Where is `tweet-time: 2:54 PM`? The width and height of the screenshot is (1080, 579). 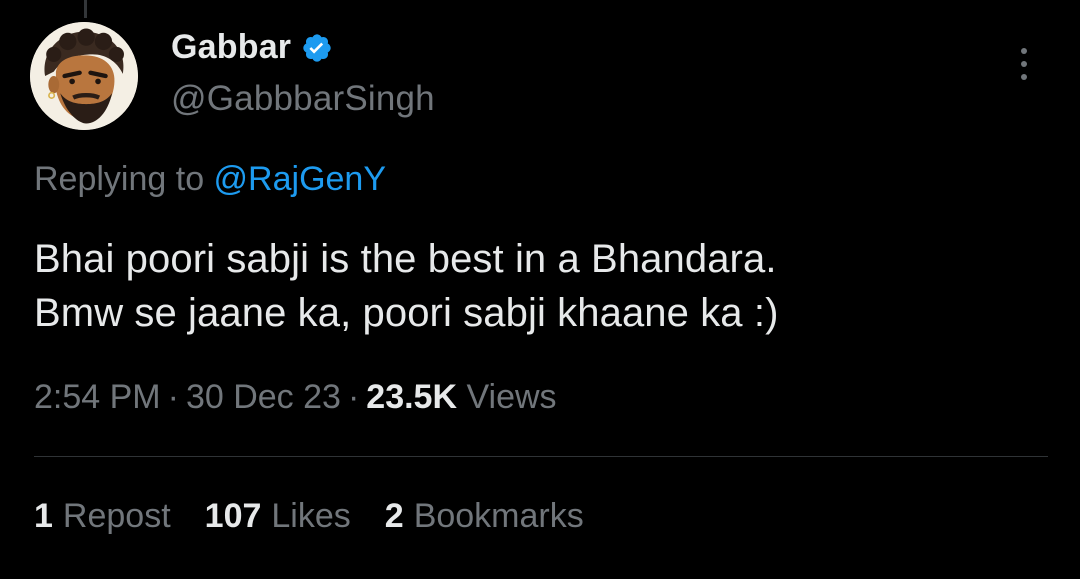 tweet-time: 2:54 PM is located at coordinates (97, 397).